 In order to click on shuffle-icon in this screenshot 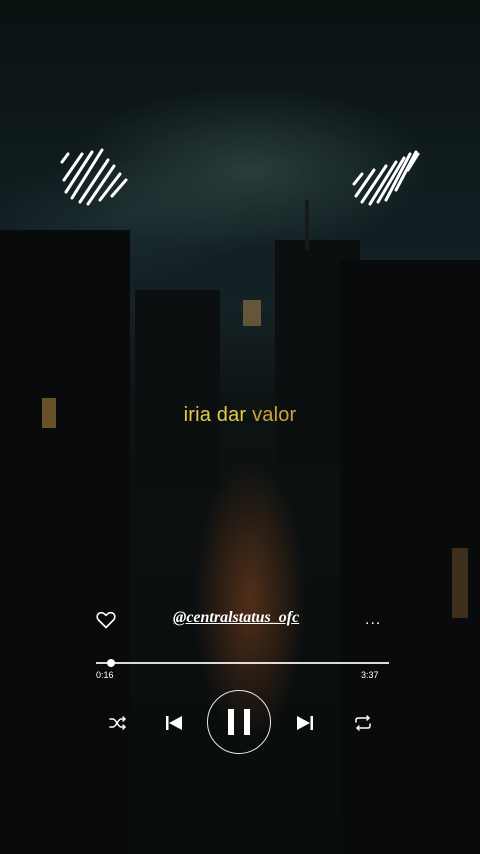, I will do `click(118, 723)`.